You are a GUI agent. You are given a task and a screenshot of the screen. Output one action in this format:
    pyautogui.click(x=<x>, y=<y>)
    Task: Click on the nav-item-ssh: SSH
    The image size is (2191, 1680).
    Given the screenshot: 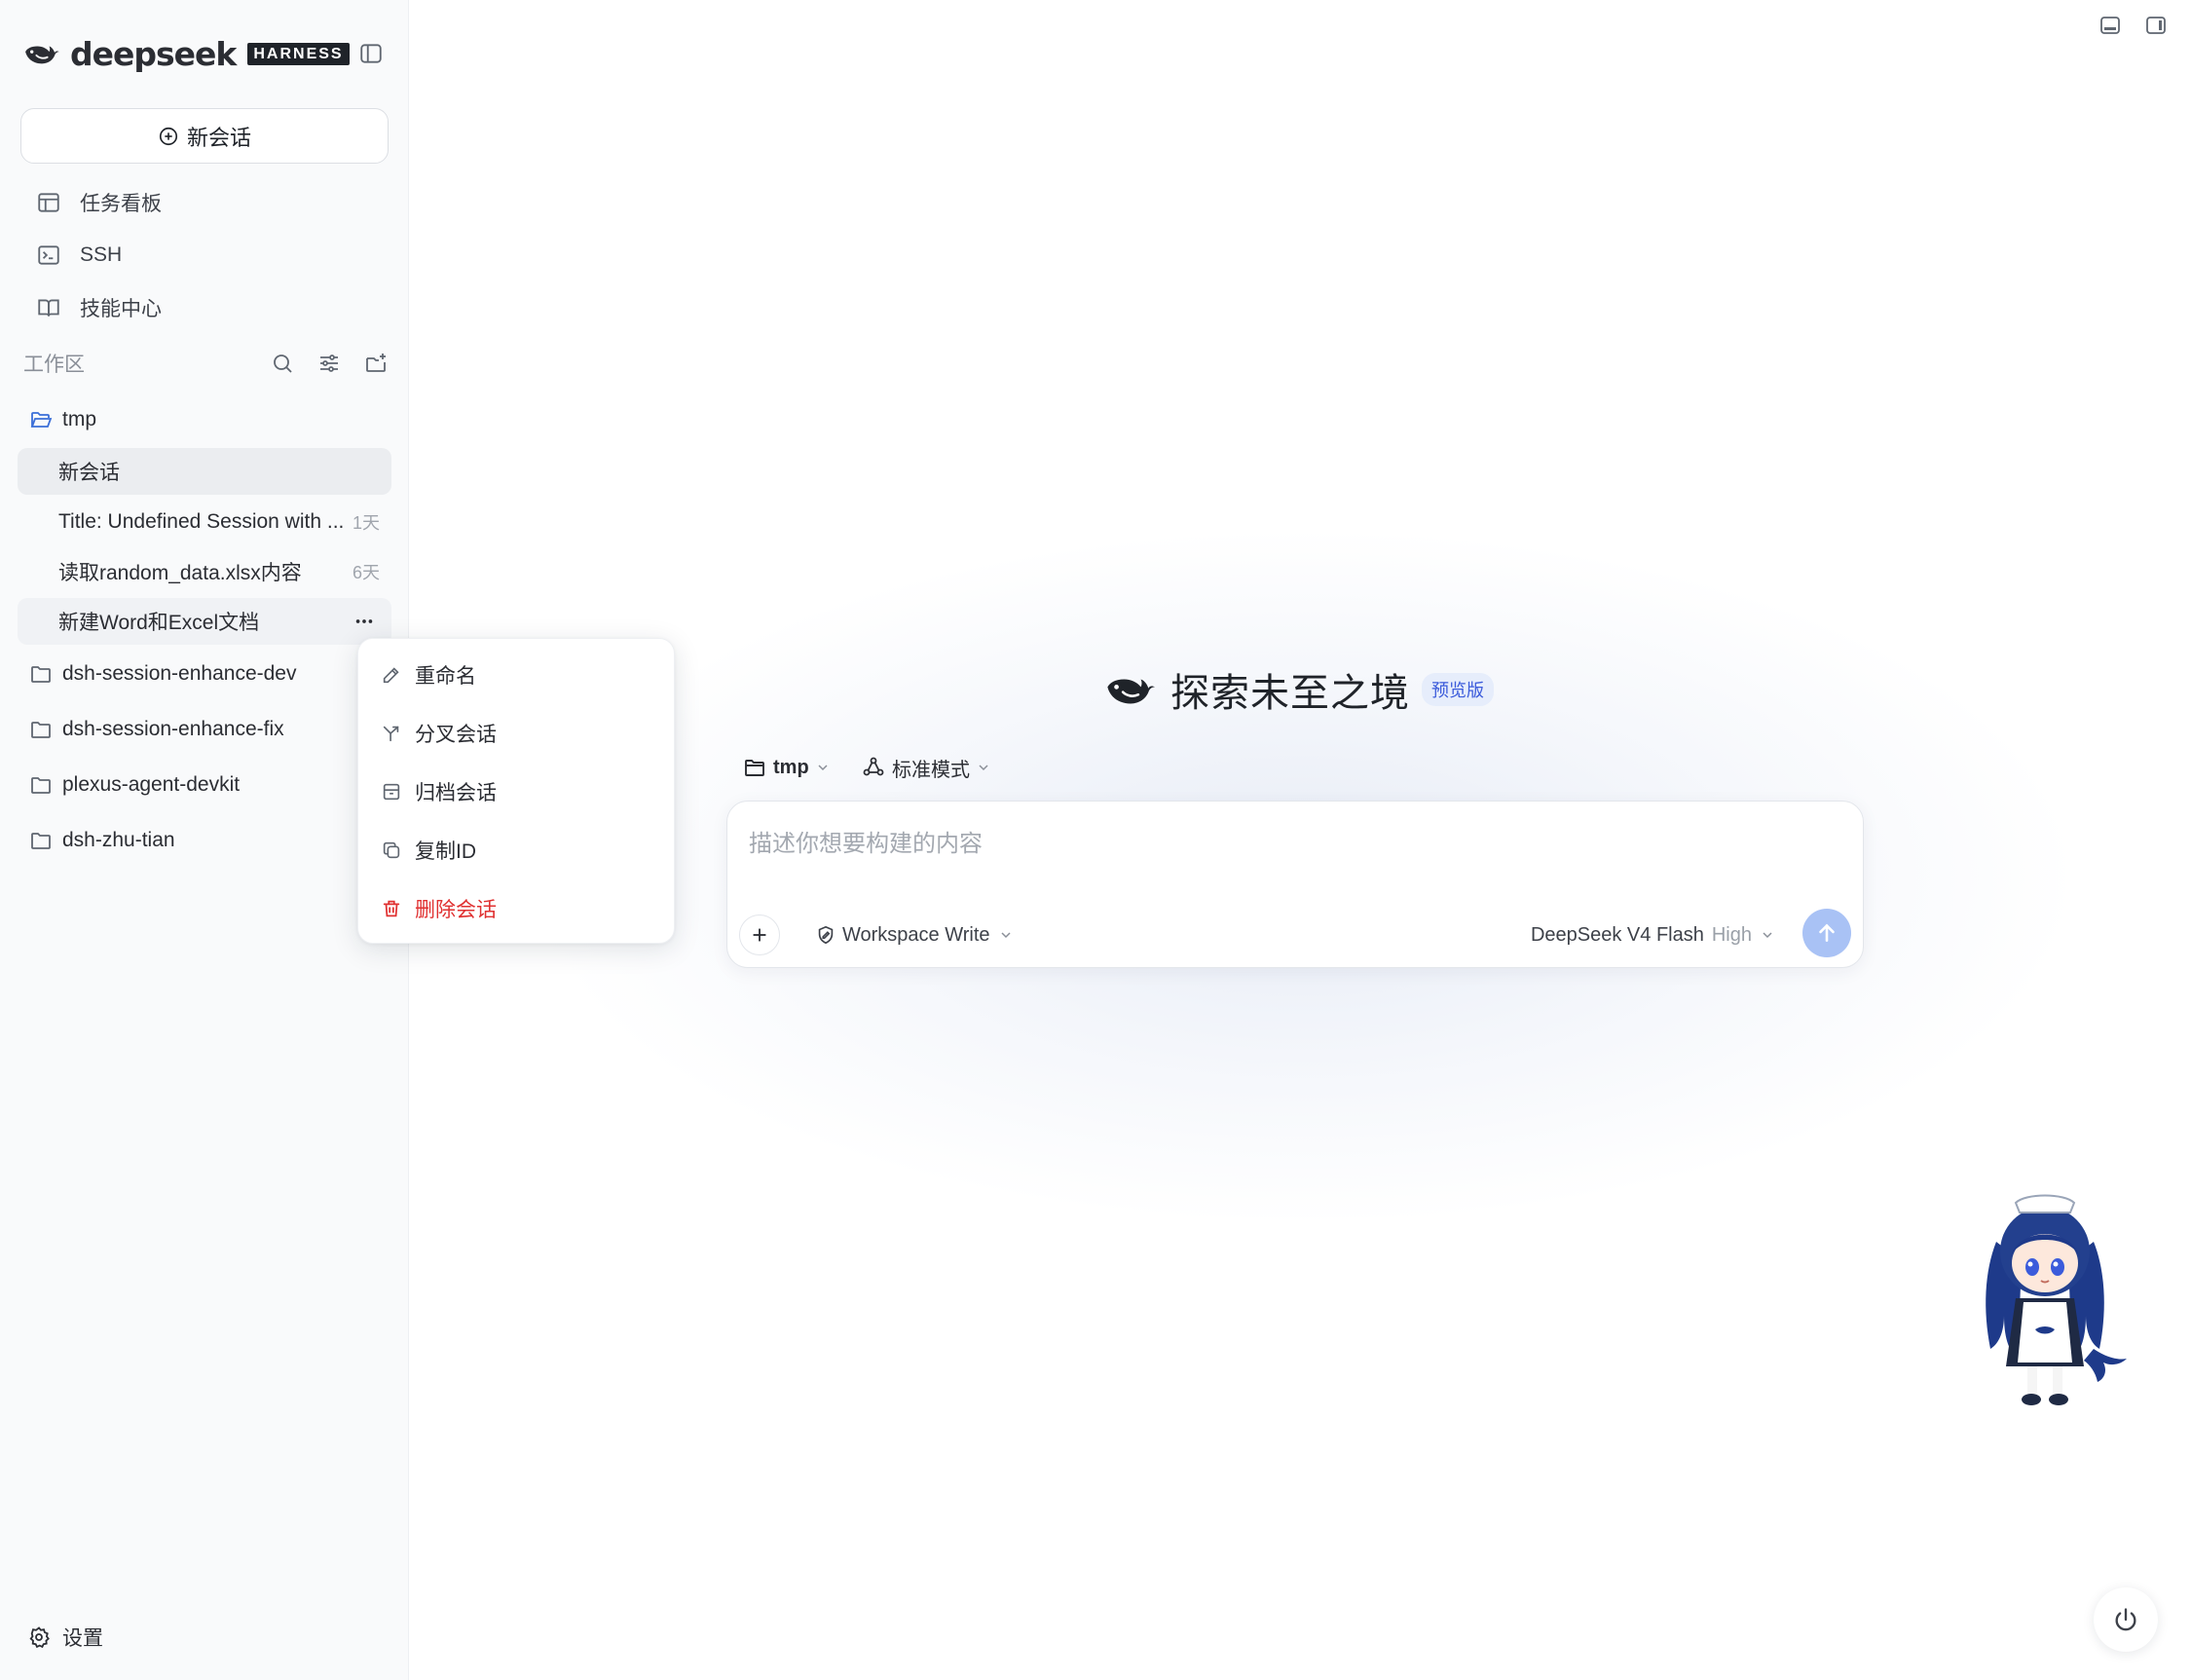 What is the action you would take?
    pyautogui.click(x=78, y=255)
    